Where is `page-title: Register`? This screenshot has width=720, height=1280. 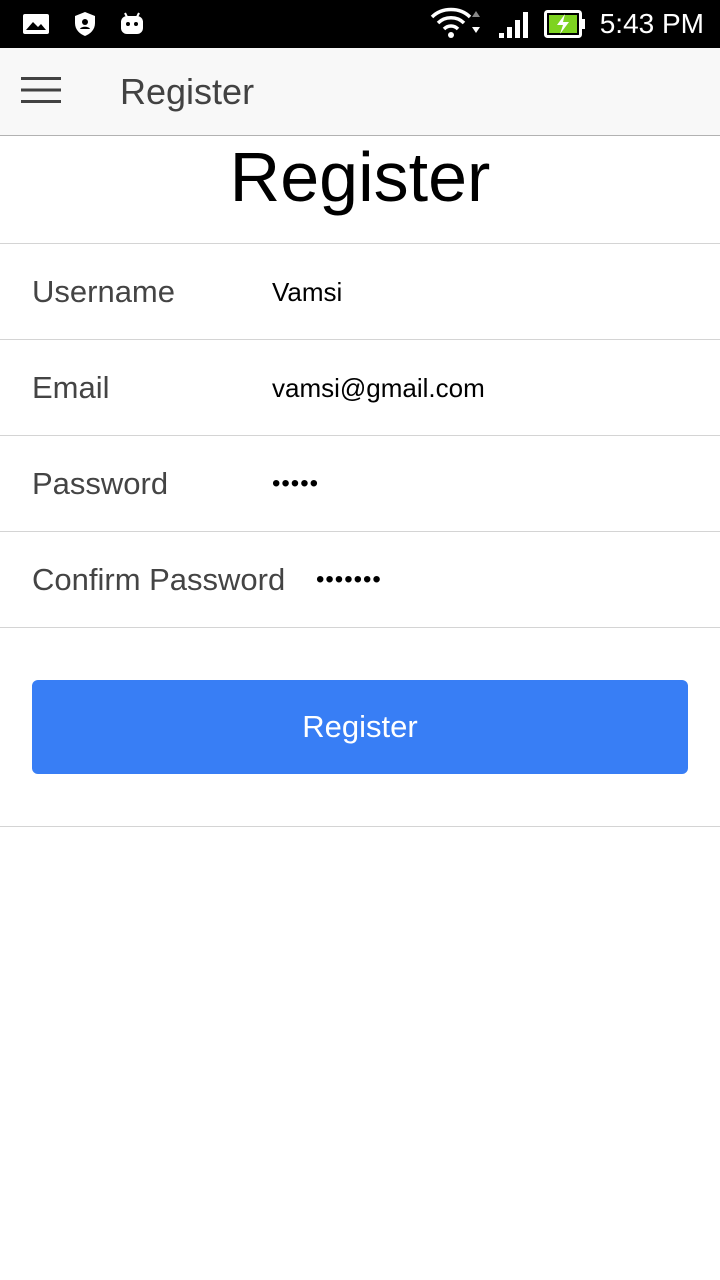 page-title: Register is located at coordinates (360, 177).